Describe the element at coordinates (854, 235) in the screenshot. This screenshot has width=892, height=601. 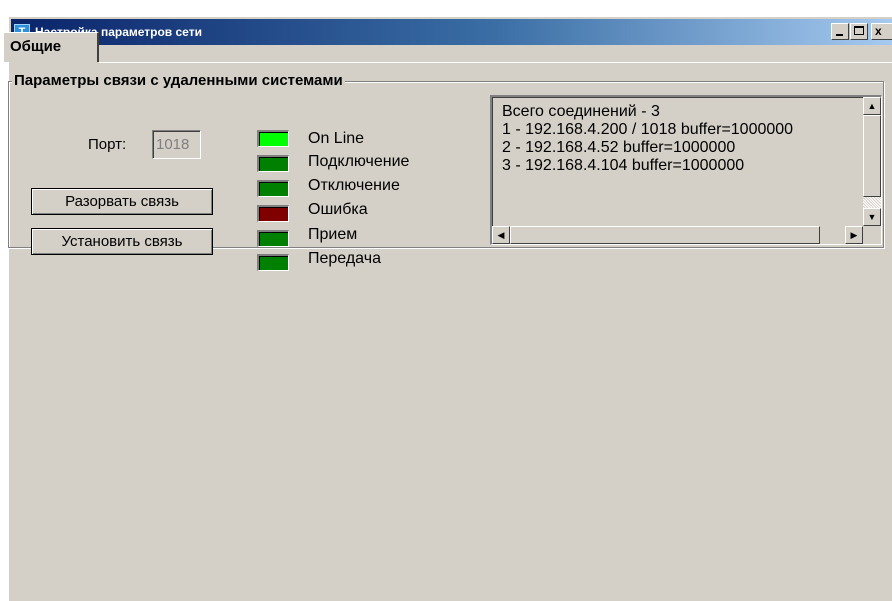
I see `scroll-right-arrow-icon: ▶` at that location.